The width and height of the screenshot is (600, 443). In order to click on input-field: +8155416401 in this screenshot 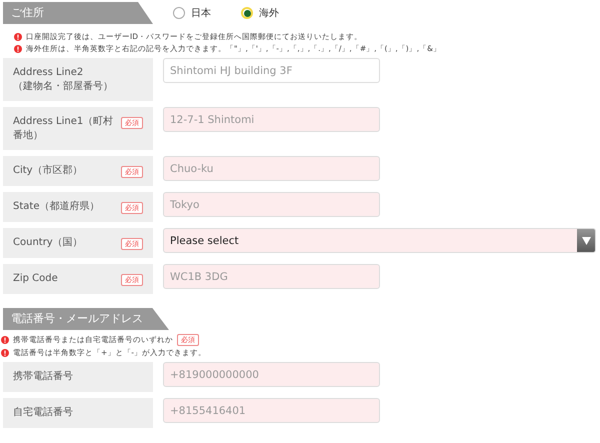, I will do `click(271, 410)`.